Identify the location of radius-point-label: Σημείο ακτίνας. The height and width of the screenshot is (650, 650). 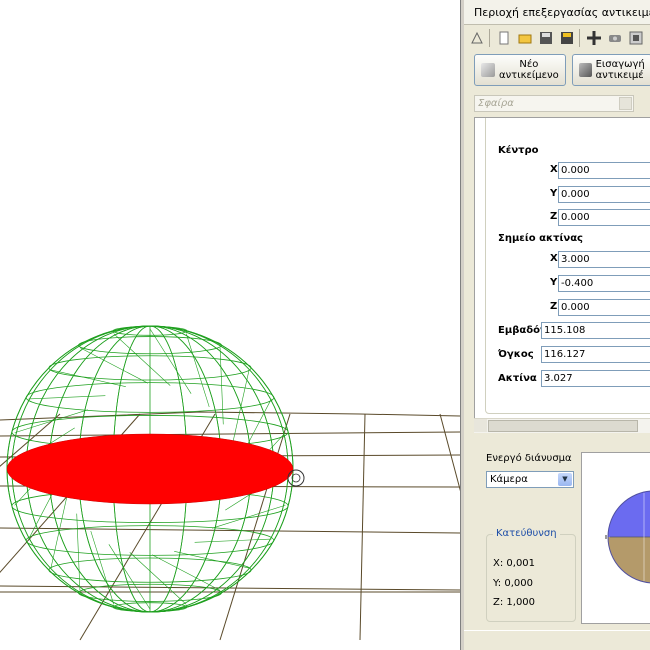
(540, 238).